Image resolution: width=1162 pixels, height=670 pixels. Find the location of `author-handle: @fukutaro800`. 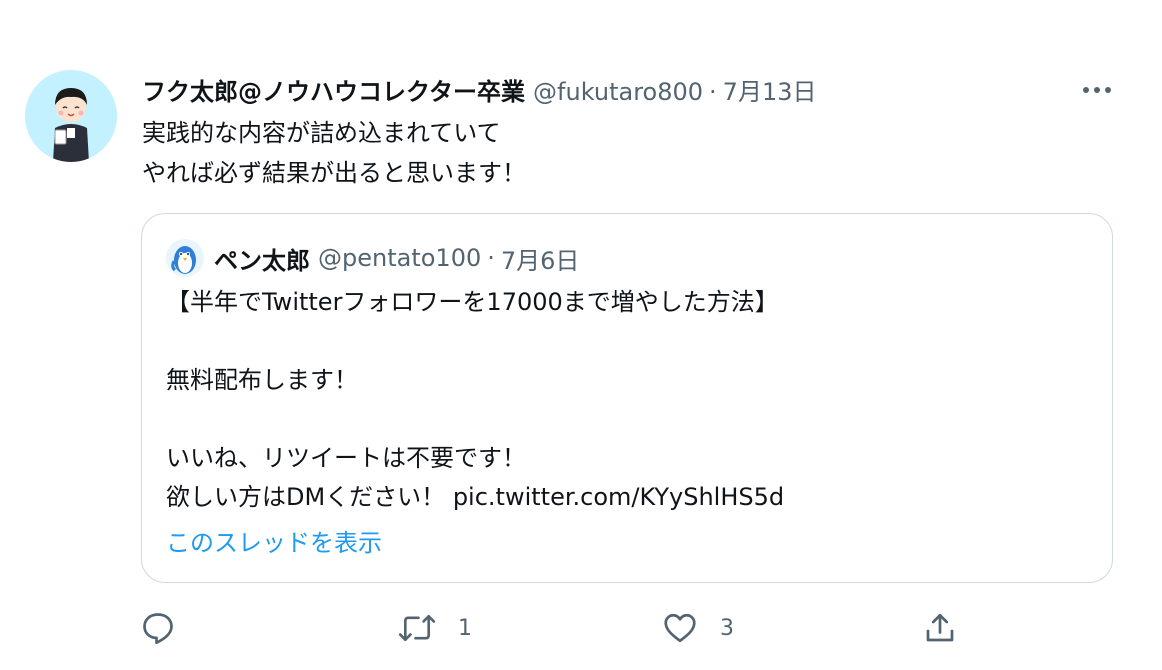

author-handle: @fukutaro800 is located at coordinates (618, 92).